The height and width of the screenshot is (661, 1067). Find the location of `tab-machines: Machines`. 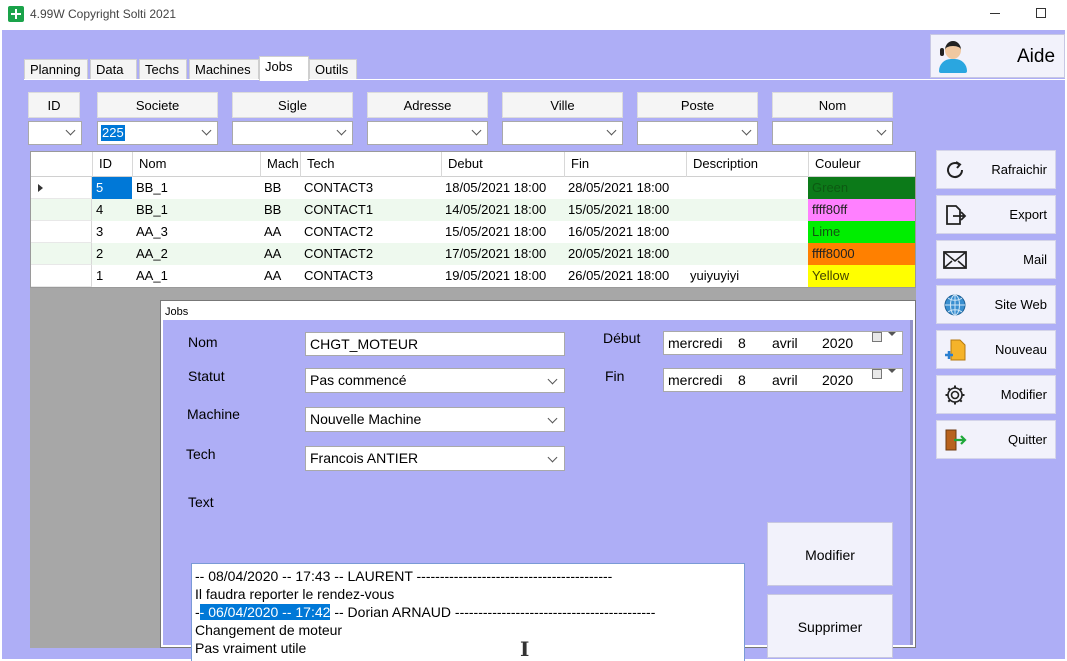

tab-machines: Machines is located at coordinates (224, 69).